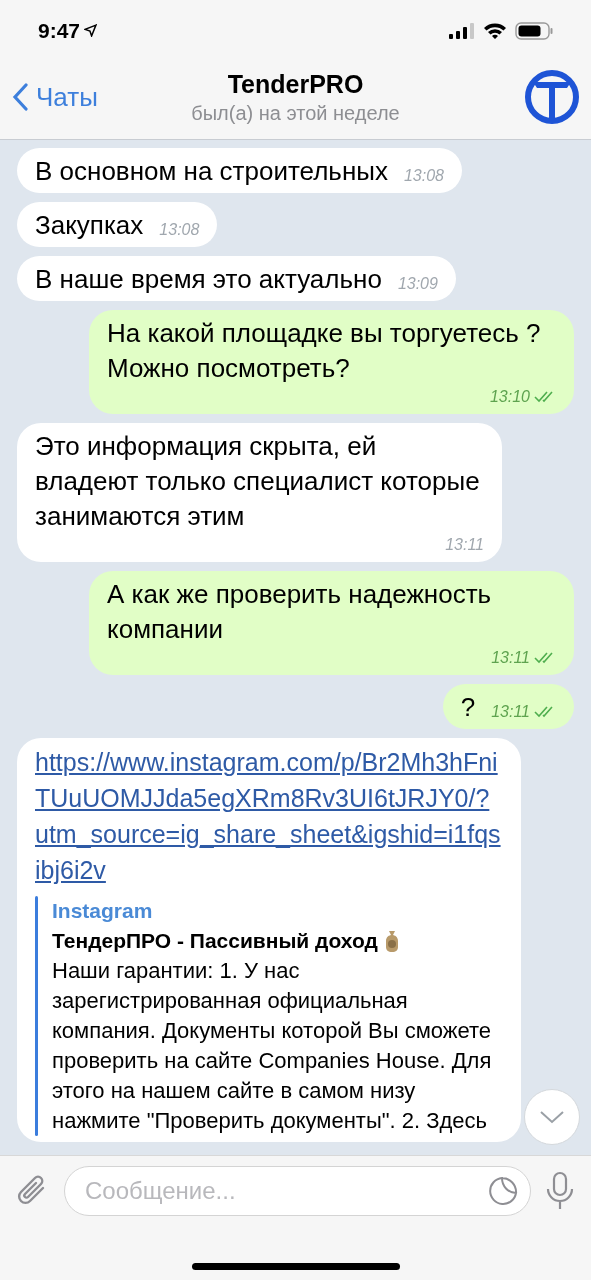 The width and height of the screenshot is (591, 1280). I want to click on chevron-left-icon, so click(20, 97).